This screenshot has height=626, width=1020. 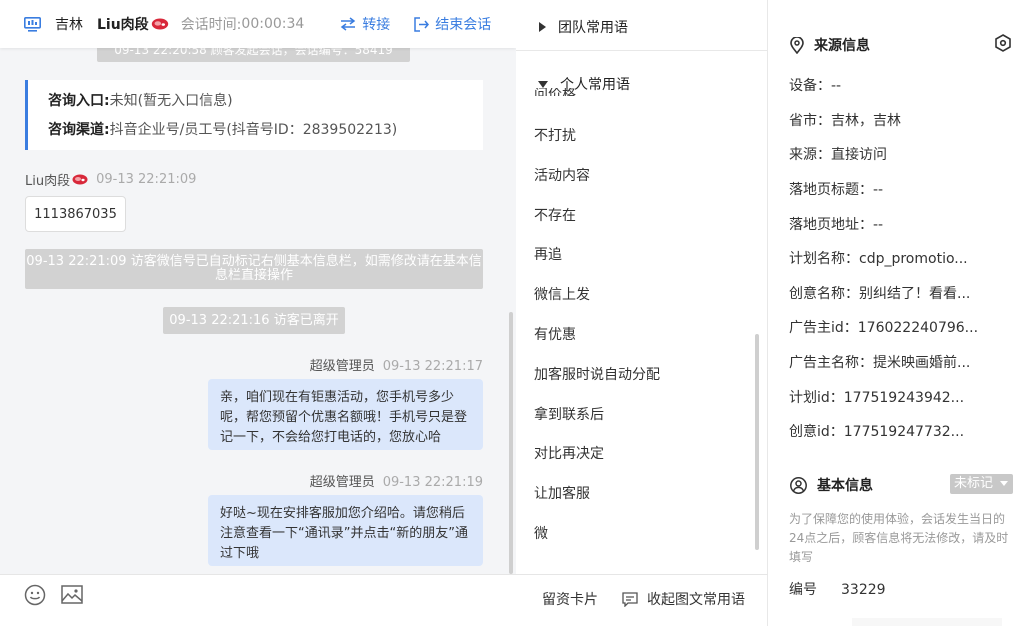 What do you see at coordinates (845, 486) in the screenshot?
I see `basic-info-label: 基本信息` at bounding box center [845, 486].